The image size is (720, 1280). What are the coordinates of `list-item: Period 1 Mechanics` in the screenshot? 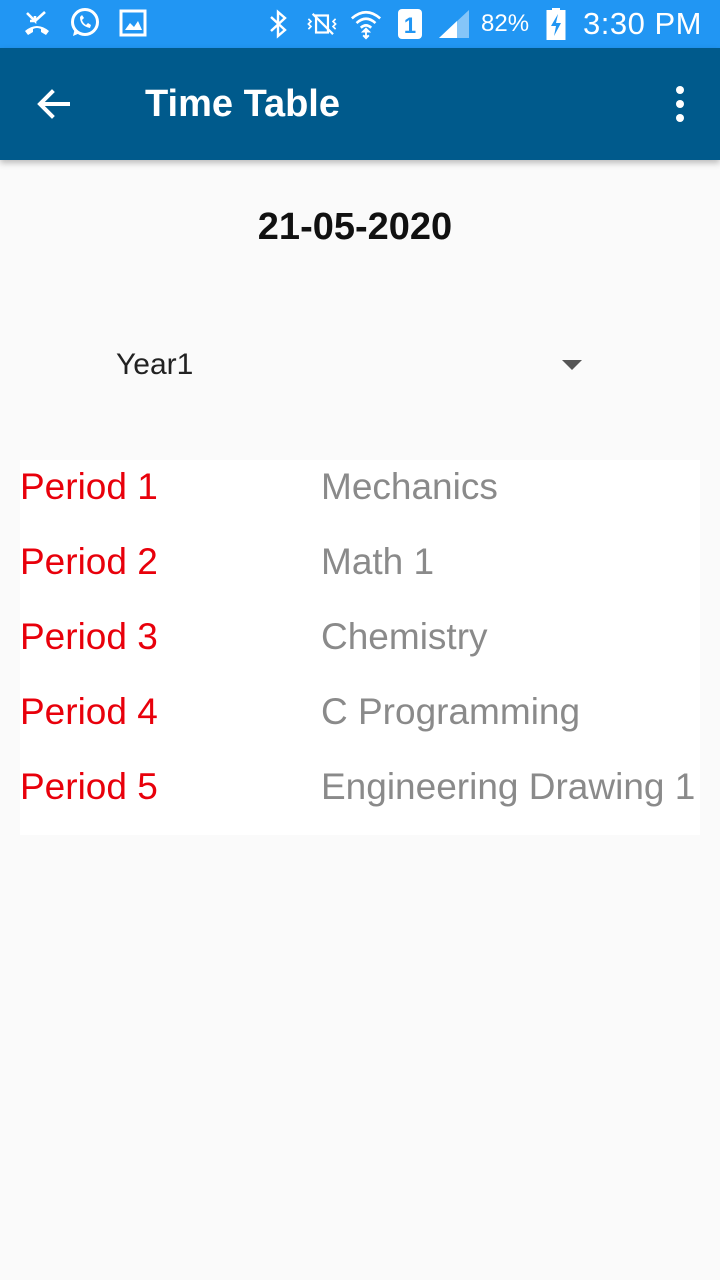 It's located at (360, 497).